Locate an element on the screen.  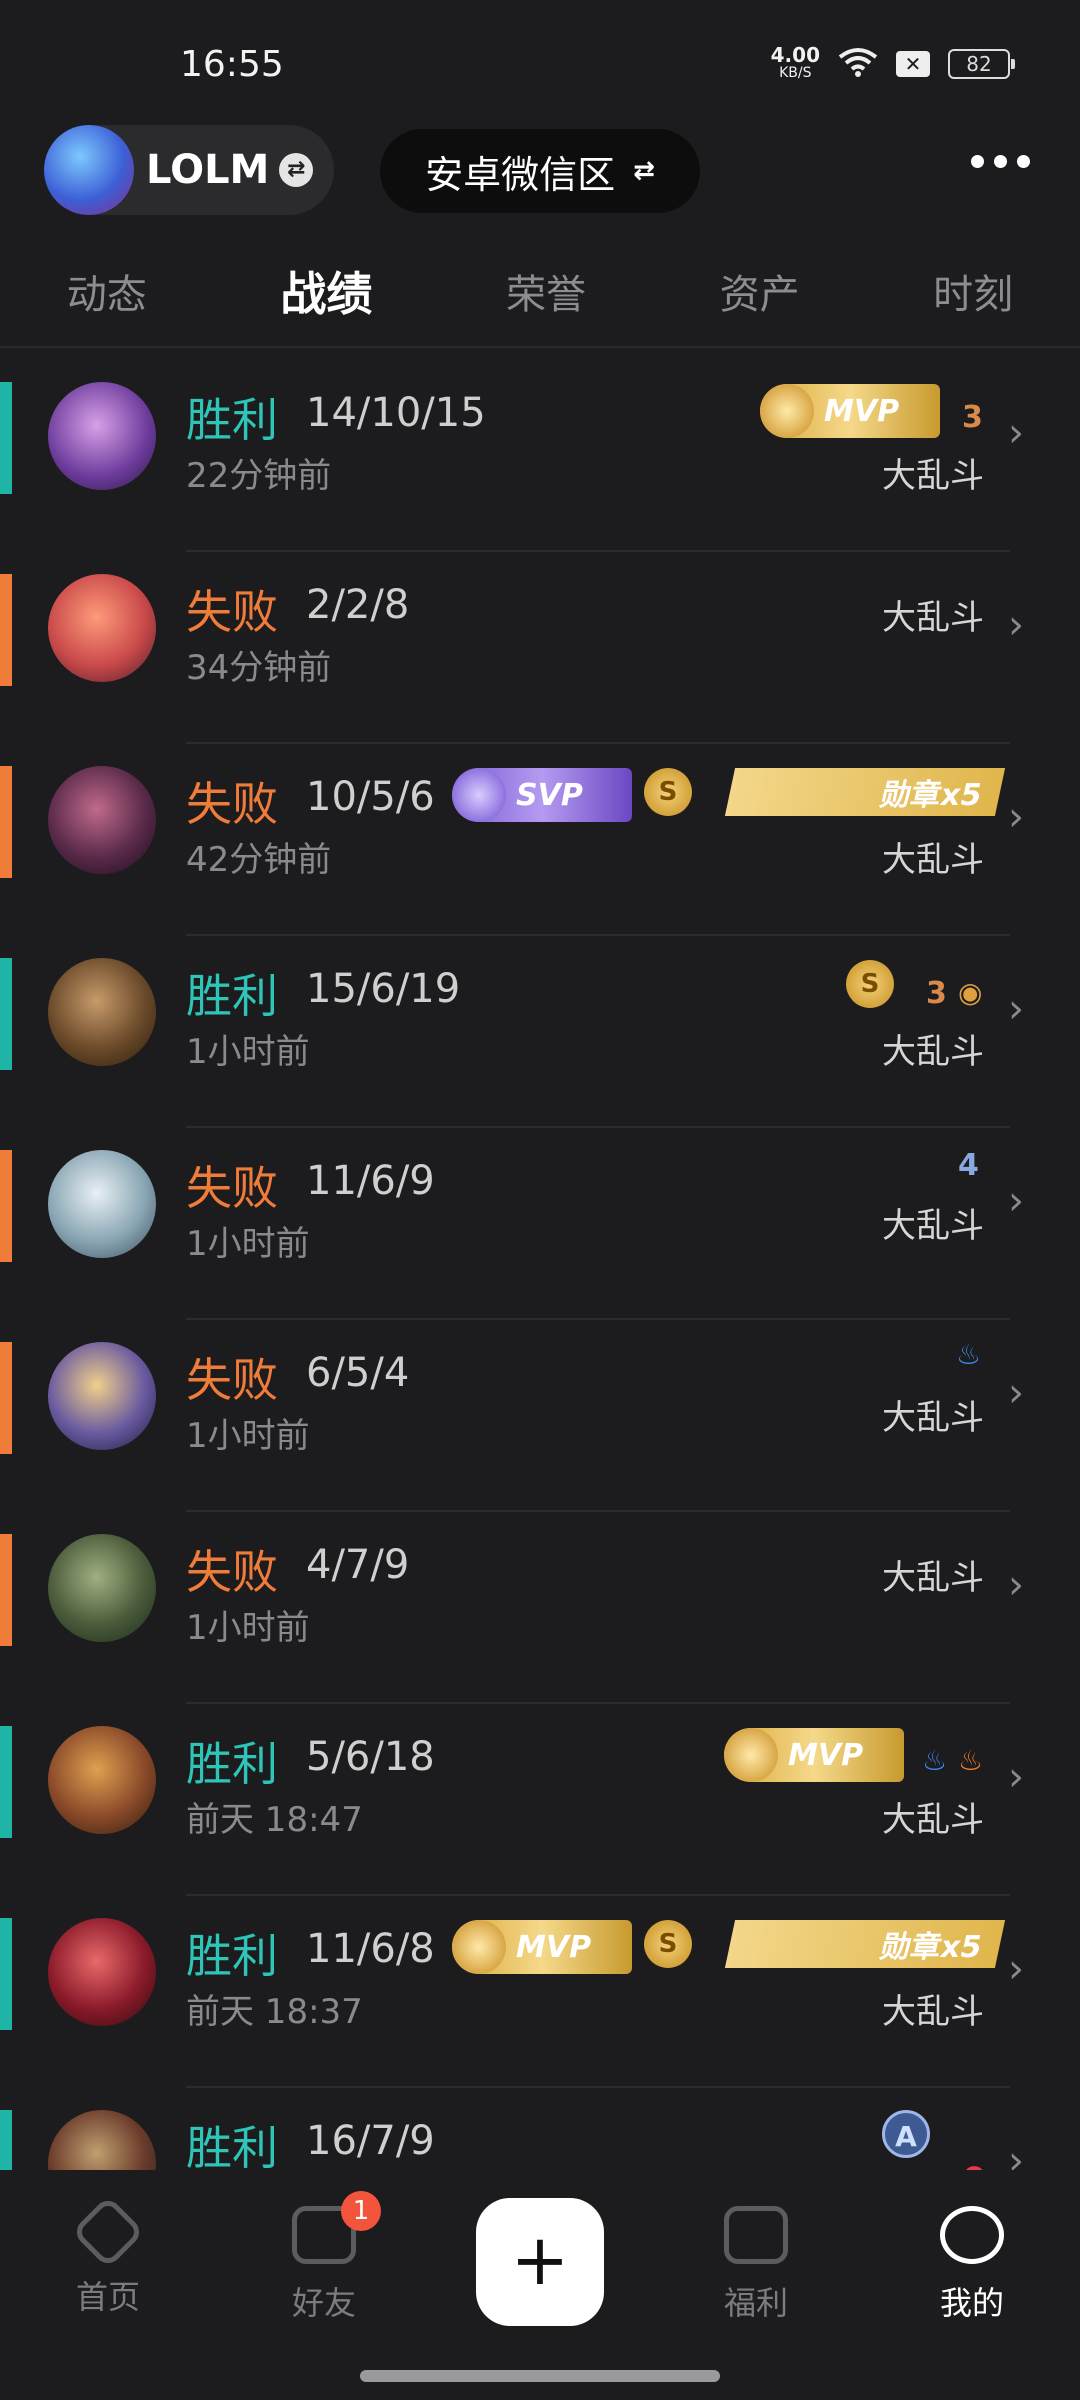
home-icon is located at coordinates (108, 2232).